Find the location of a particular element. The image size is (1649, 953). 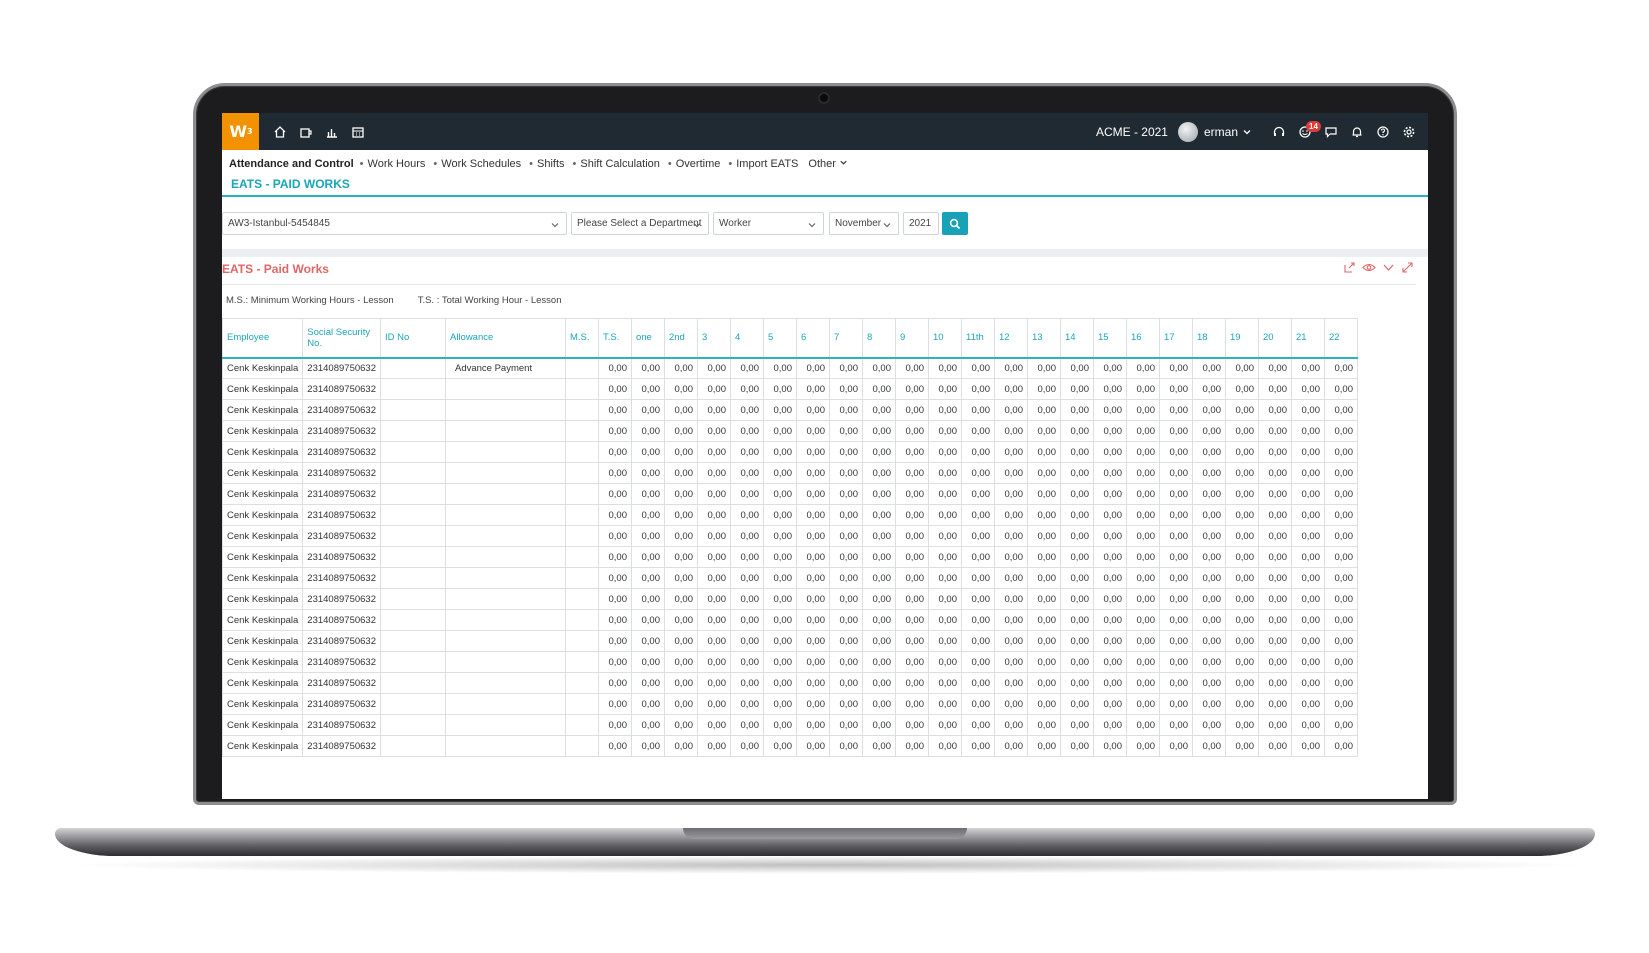

column-header: 3 is located at coordinates (714, 338).